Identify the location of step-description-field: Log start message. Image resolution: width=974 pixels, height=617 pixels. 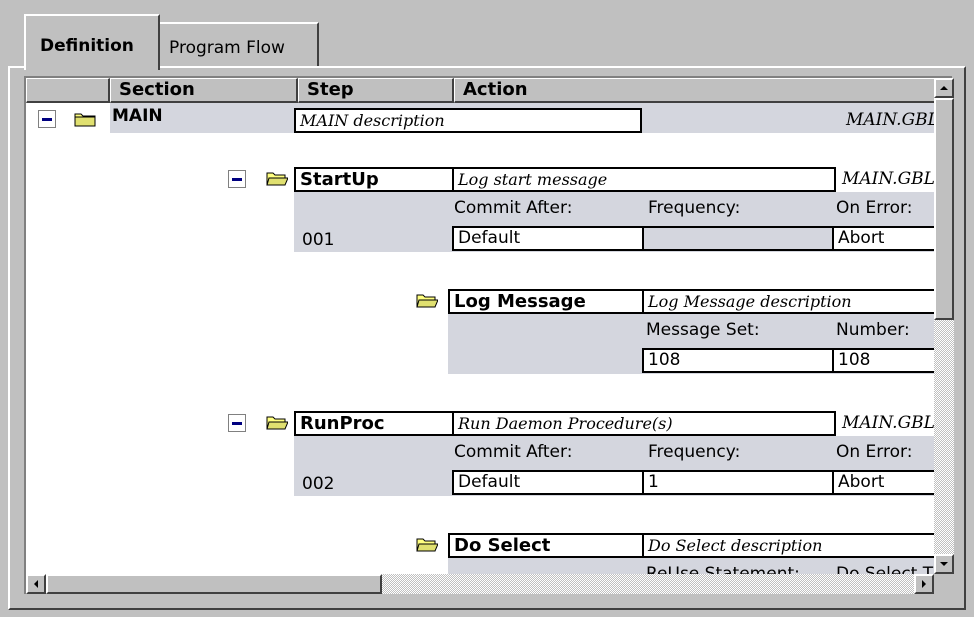
(644, 179).